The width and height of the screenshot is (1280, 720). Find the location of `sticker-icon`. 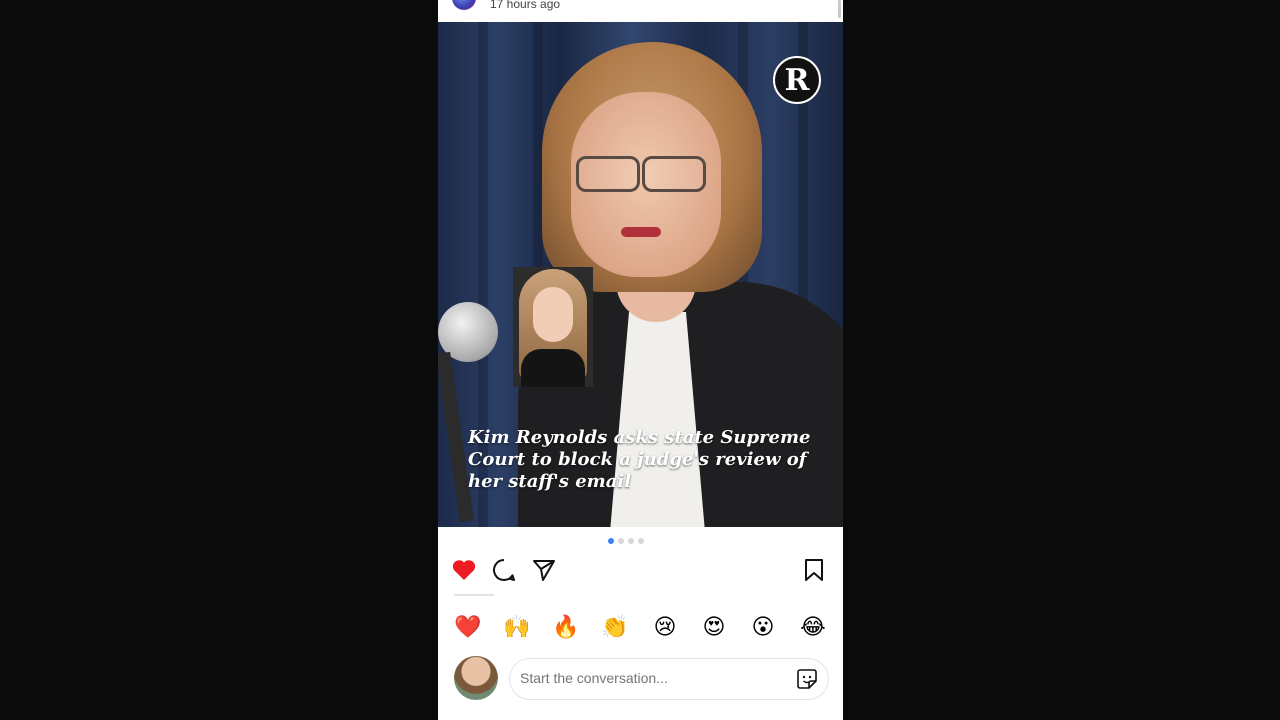

sticker-icon is located at coordinates (807, 679).